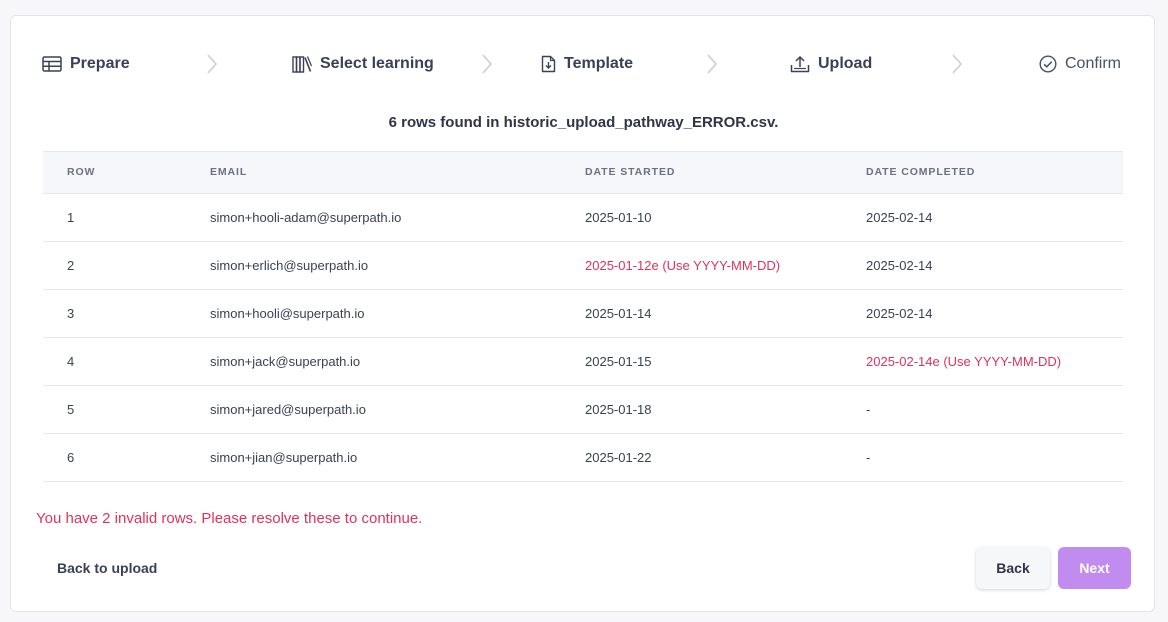  I want to click on cell-email: simon+hooli-adam@superpath.io, so click(306, 217).